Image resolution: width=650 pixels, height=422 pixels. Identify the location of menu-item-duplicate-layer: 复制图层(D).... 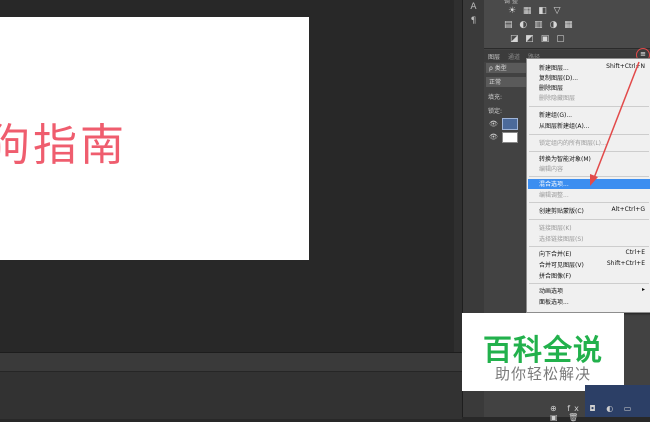
(594, 78).